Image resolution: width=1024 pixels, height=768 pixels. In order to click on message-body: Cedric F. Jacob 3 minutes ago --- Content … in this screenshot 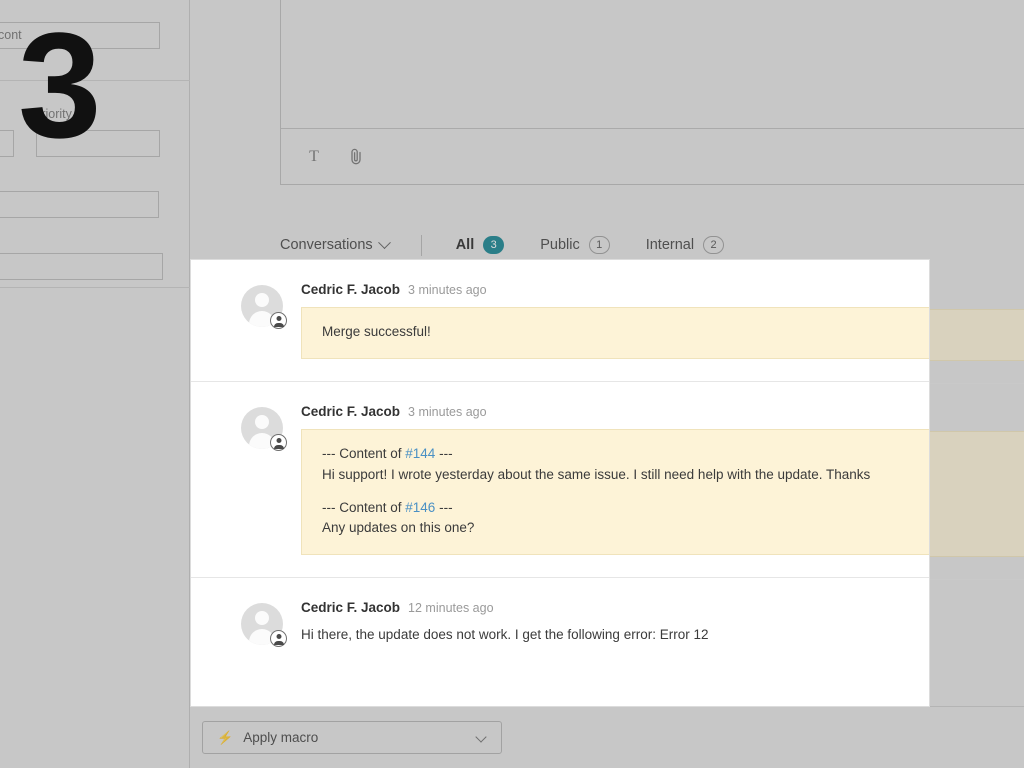, I will do `click(615, 480)`.